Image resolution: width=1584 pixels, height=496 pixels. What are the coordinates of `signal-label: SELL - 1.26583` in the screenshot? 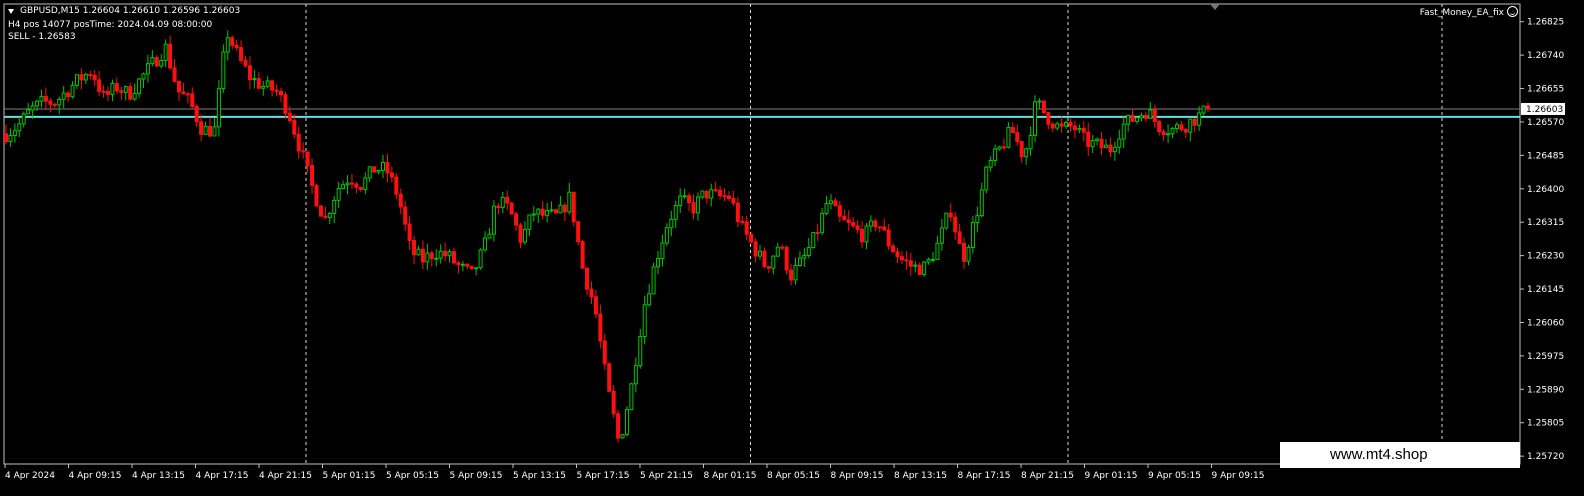 It's located at (42, 37).